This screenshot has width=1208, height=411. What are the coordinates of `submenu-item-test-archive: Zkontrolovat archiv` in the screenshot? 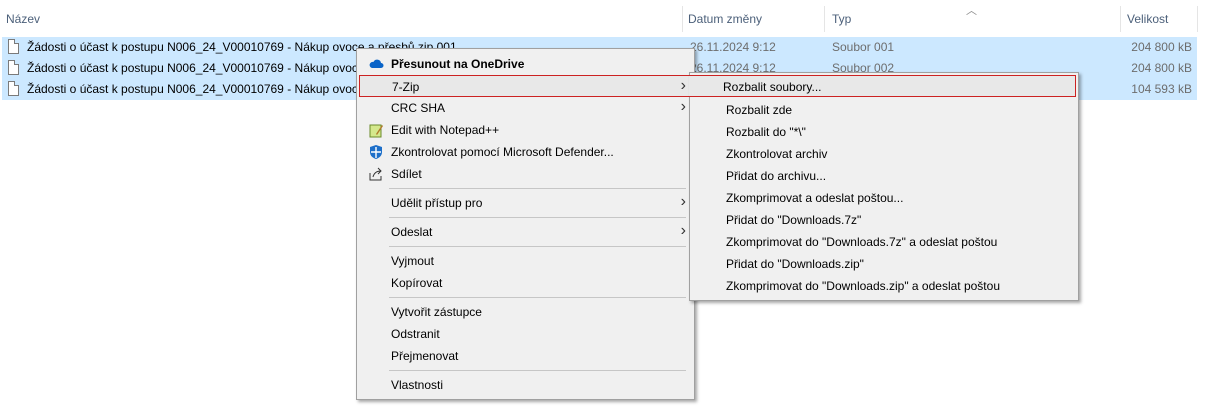 It's located at (884, 154).